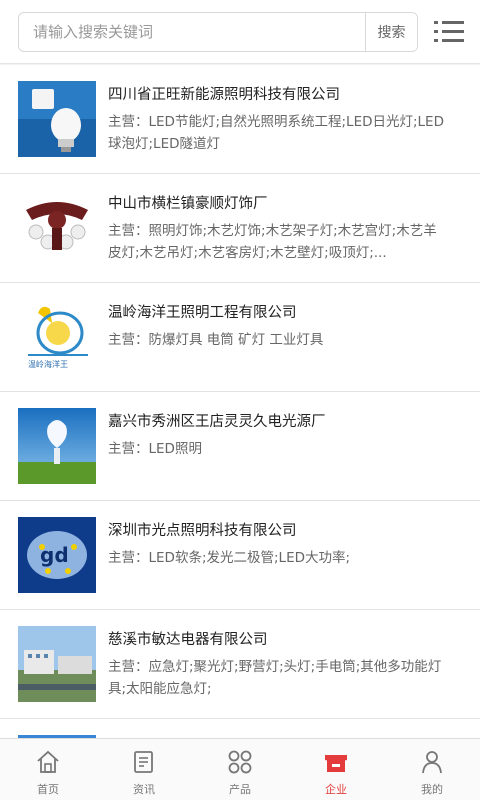 Image resolution: width=480 pixels, height=800 pixels. Describe the element at coordinates (284, 311) in the screenshot. I see `company-name: 温岭海洋王照明工程有限公司` at that location.